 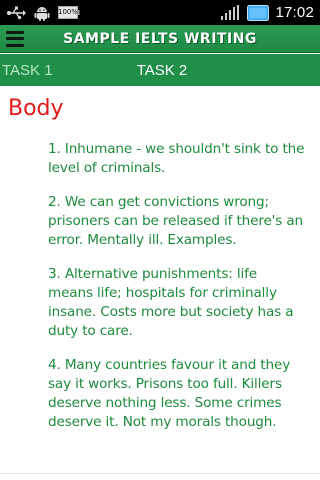 What do you see at coordinates (231, 12) in the screenshot?
I see `signal-icon` at bounding box center [231, 12].